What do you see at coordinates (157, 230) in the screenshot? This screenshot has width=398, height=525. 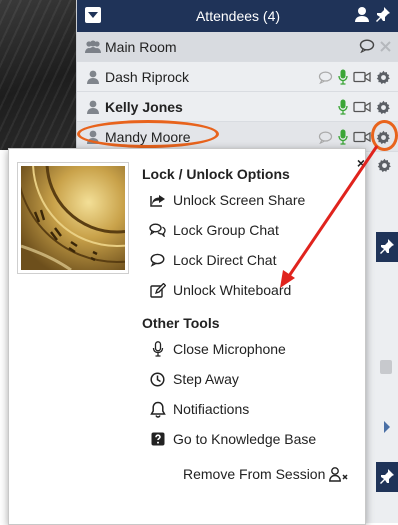 I see `group-chat-icon` at bounding box center [157, 230].